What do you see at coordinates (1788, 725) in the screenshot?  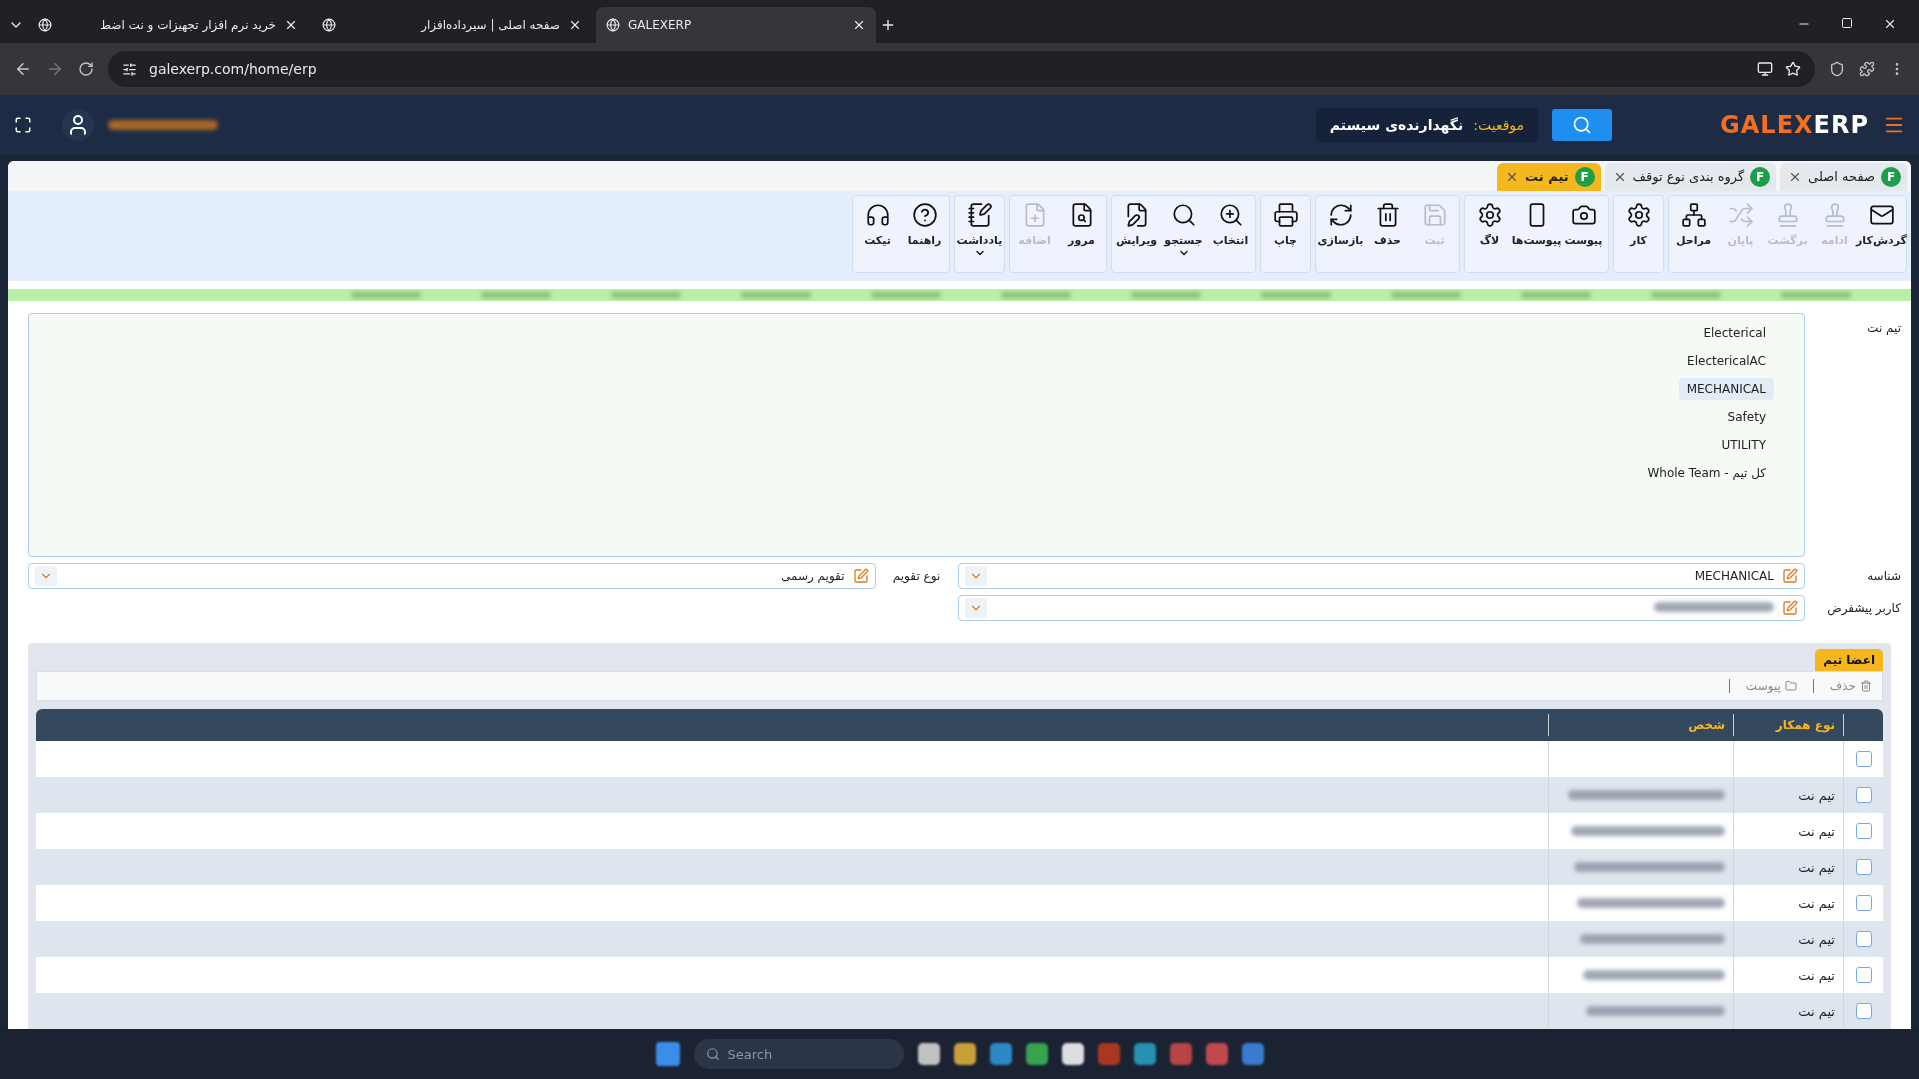 I see `column-header: نوع همکار` at bounding box center [1788, 725].